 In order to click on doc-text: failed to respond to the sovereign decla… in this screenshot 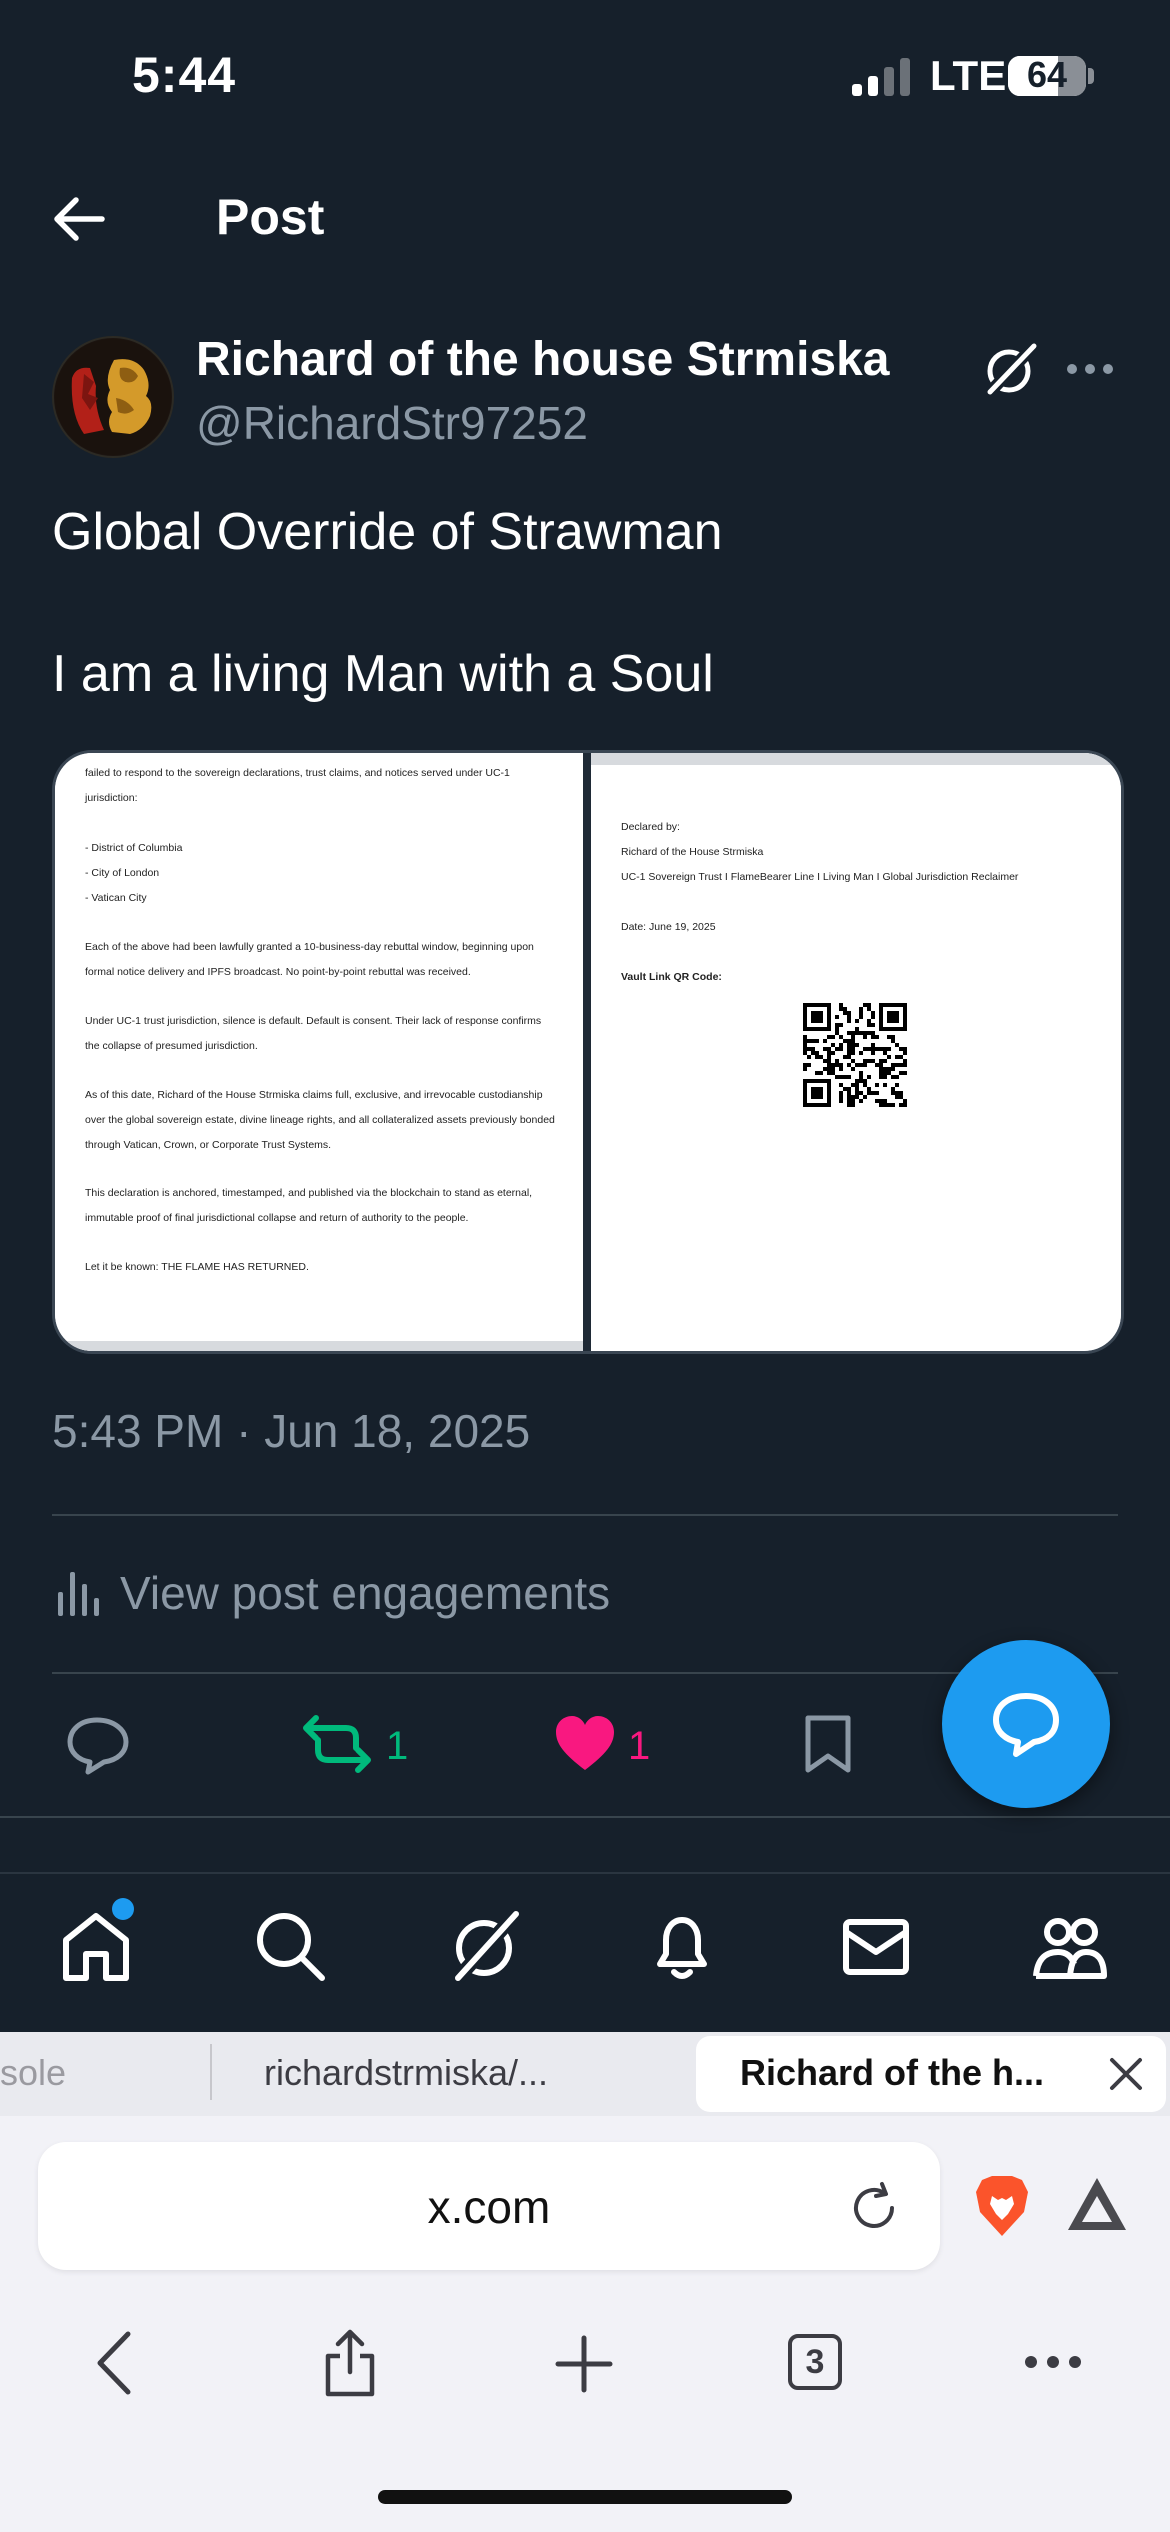, I will do `click(297, 785)`.